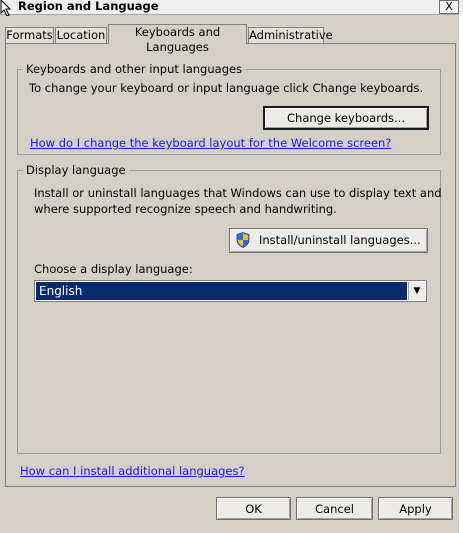  Describe the element at coordinates (243, 240) in the screenshot. I see `uac-shield-icon` at that location.